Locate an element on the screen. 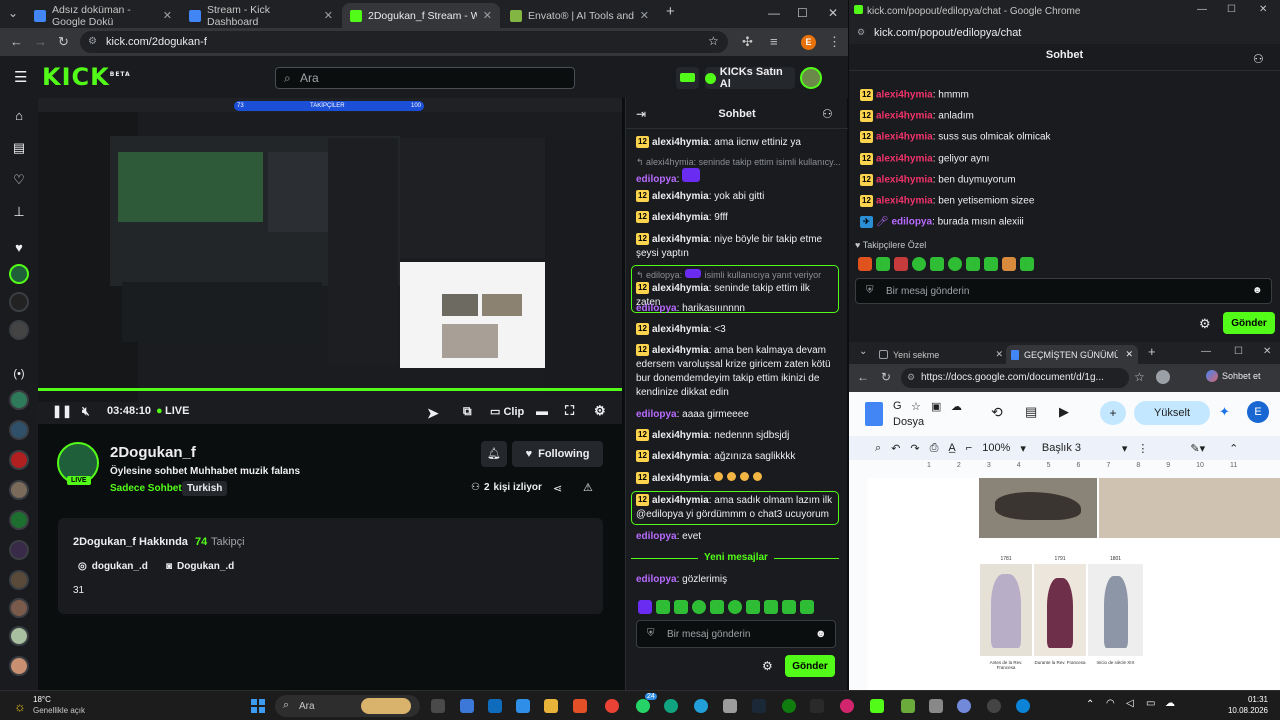 The image size is (1280, 720). taskbar-search: ⌕ Ara is located at coordinates (347, 706).